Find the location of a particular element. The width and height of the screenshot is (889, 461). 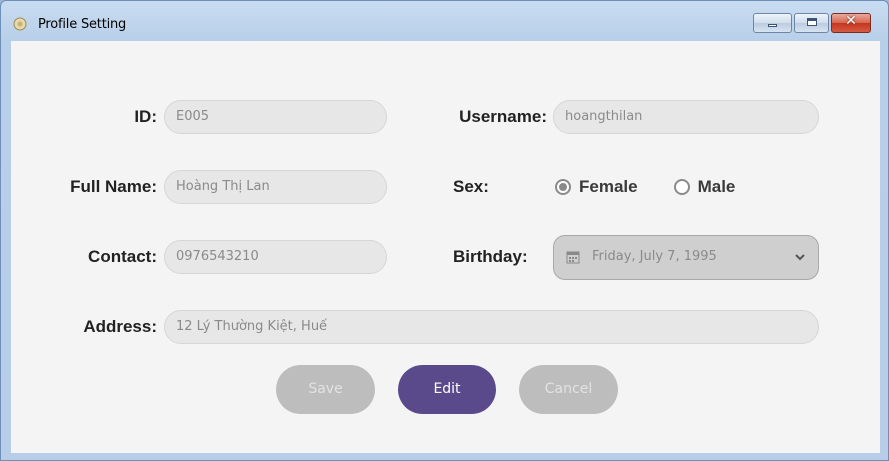

contact-field: 0976543210 is located at coordinates (275, 257).